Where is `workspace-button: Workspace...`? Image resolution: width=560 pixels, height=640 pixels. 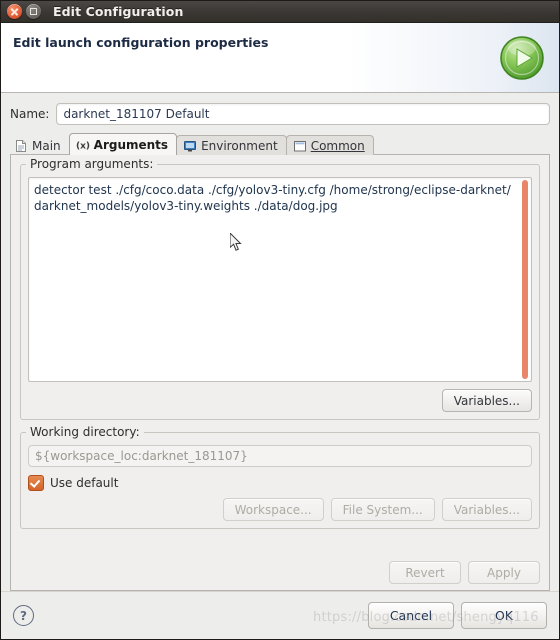 workspace-button: Workspace... is located at coordinates (273, 509).